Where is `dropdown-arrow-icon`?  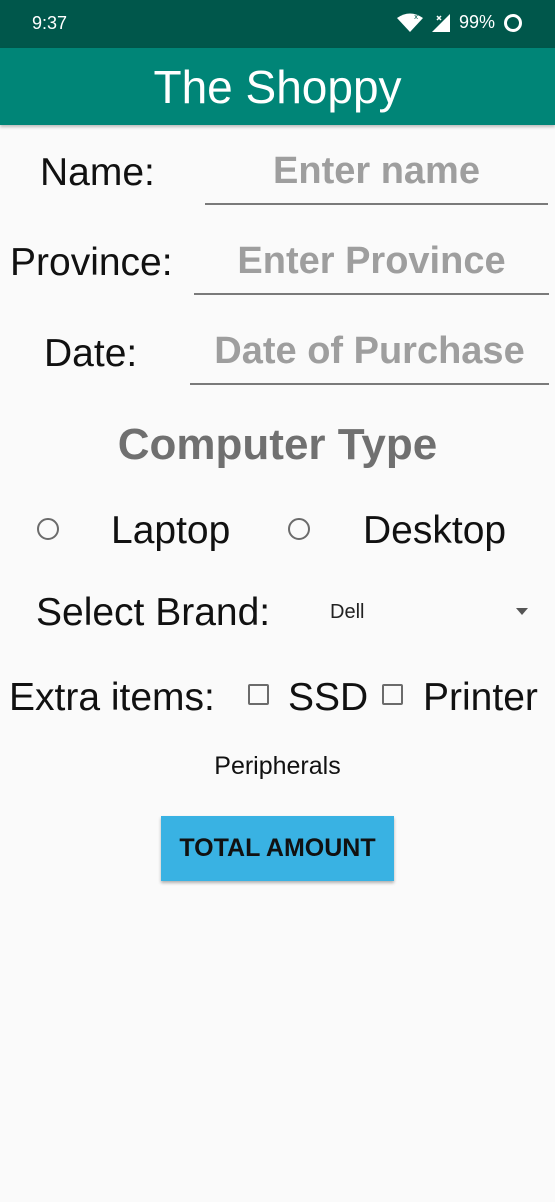 dropdown-arrow-icon is located at coordinates (522, 611).